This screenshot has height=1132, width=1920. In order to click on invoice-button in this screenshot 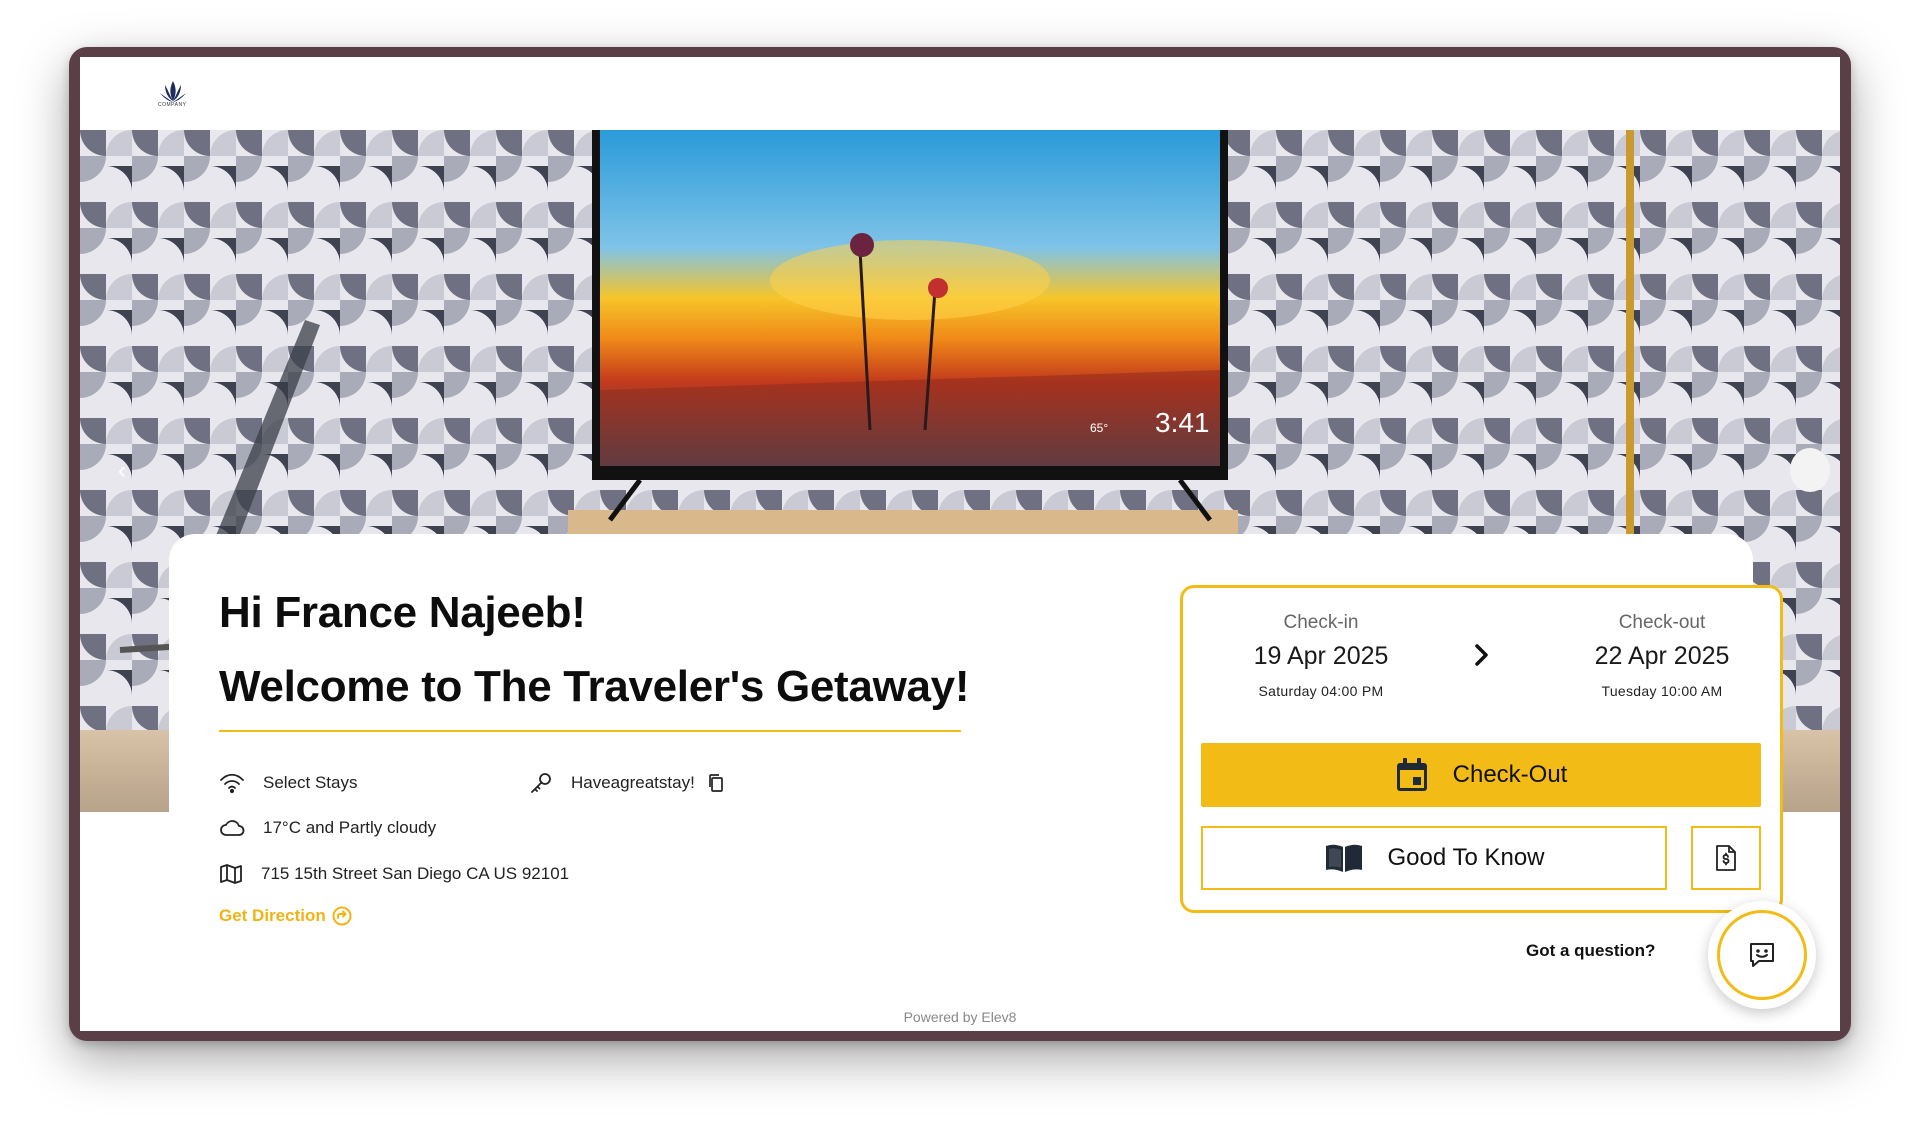, I will do `click(1726, 858)`.